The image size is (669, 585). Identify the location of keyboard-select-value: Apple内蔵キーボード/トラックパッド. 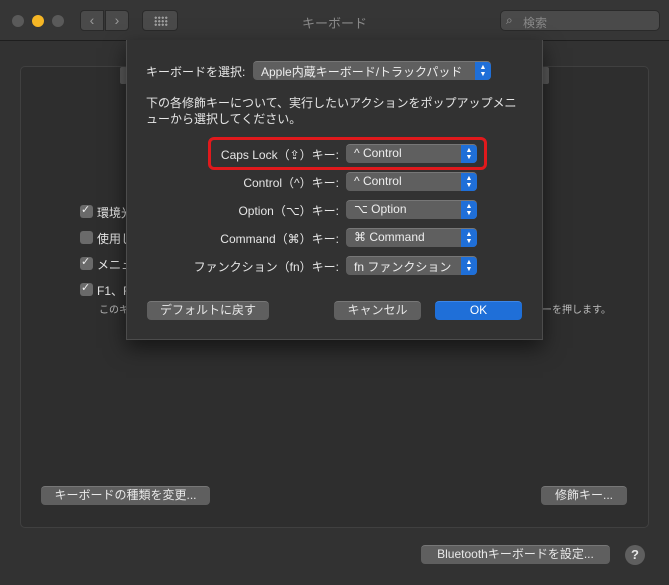
(362, 72).